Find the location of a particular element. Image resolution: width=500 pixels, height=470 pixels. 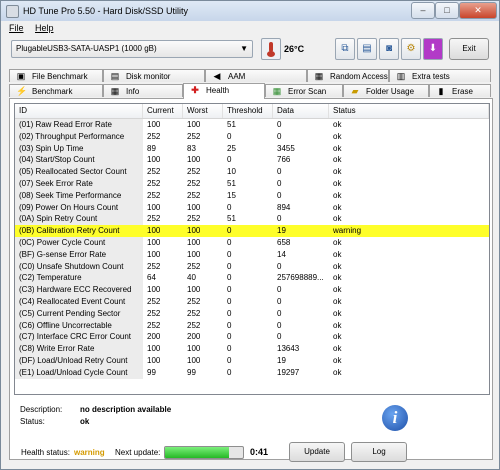

table-cell-id: (C7) Interface CRC Error Count is located at coordinates (79, 337).